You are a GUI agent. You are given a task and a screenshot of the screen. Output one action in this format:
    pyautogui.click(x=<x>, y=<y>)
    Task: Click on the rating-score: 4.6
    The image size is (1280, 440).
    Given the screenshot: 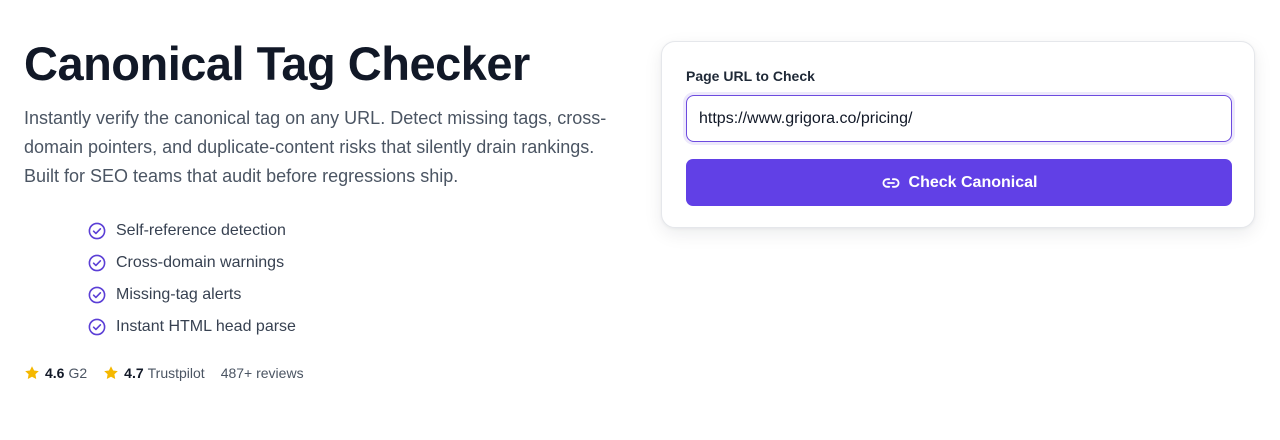 What is the action you would take?
    pyautogui.click(x=55, y=373)
    